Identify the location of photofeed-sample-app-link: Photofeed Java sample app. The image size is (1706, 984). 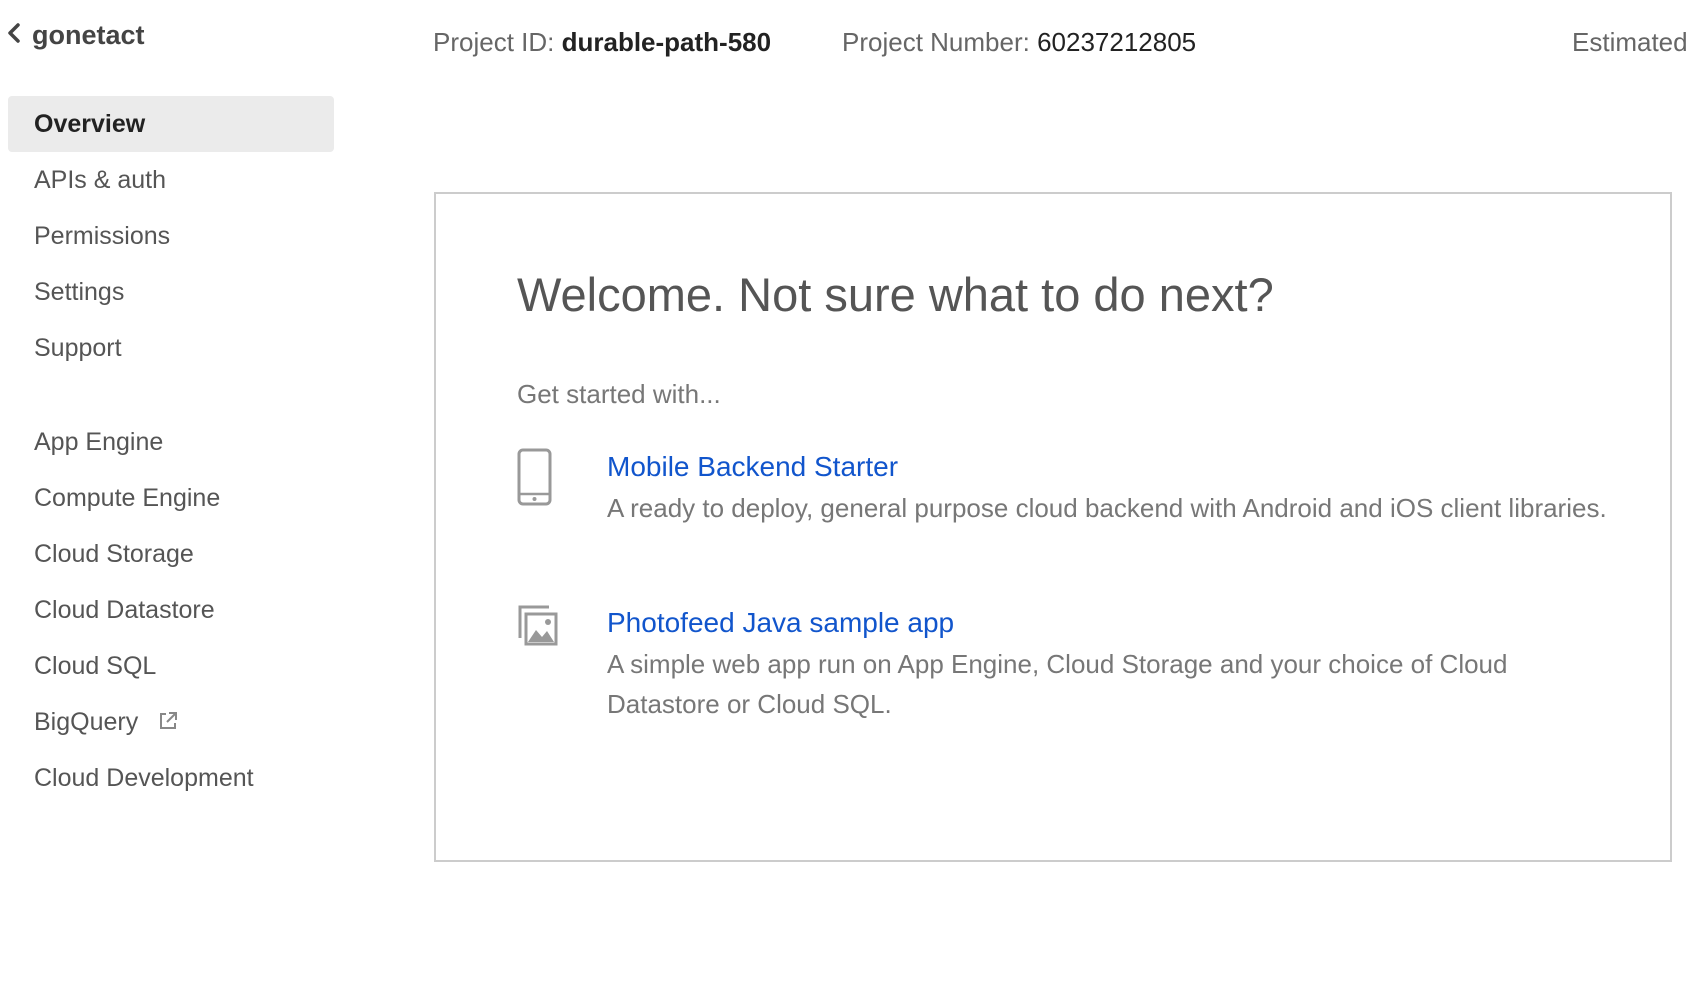
(1107, 623).